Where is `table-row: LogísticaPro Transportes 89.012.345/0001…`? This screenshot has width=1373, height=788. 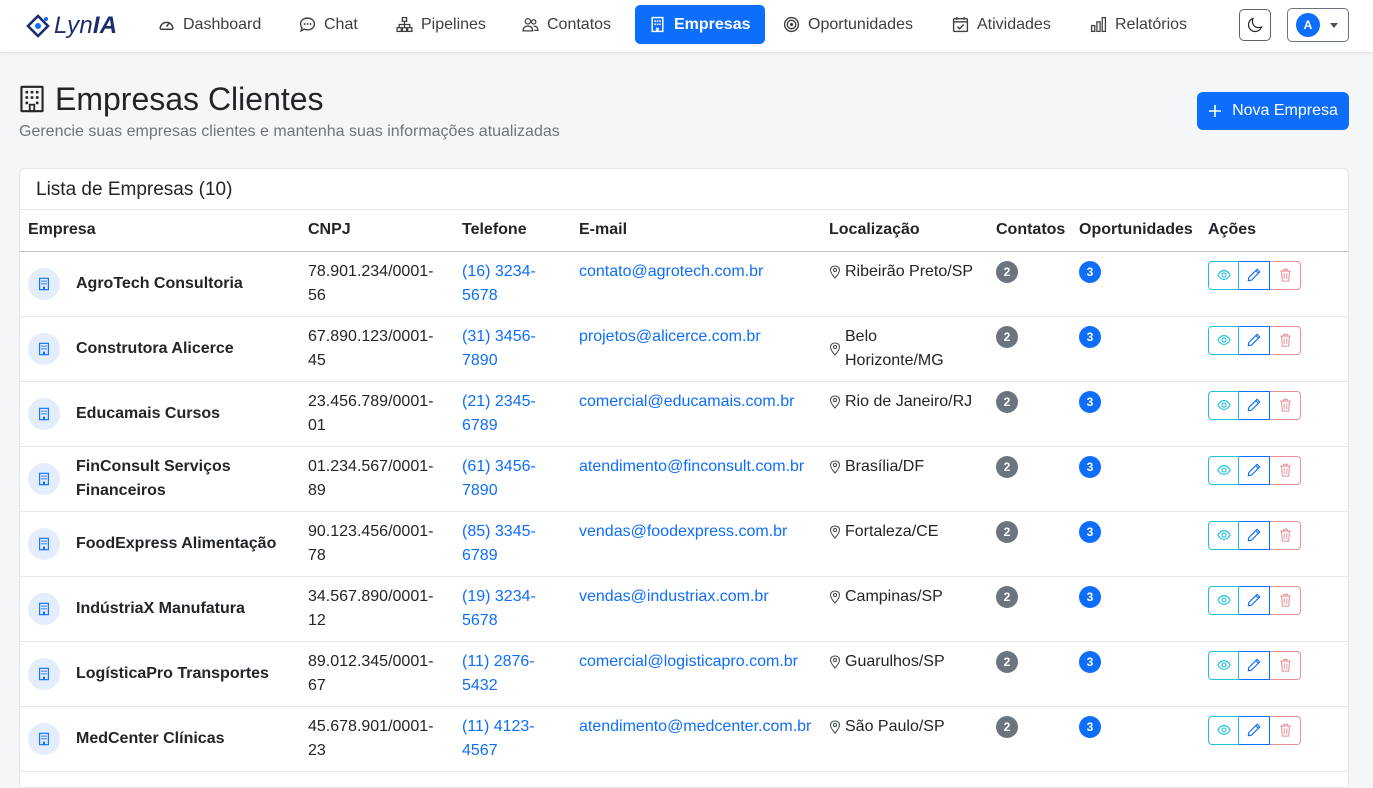
table-row: LogísticaPro Transportes 89.012.345/0001… is located at coordinates (684, 674).